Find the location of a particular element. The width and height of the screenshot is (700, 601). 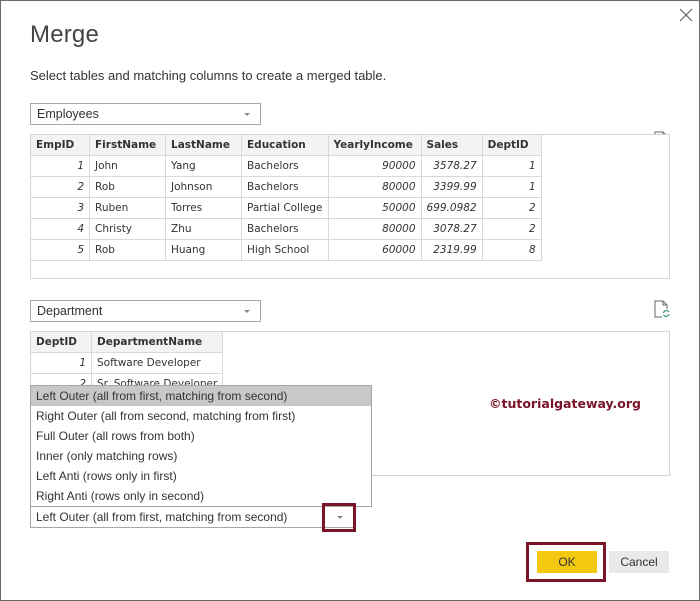

column-header: YearlyIncome is located at coordinates (374, 145).